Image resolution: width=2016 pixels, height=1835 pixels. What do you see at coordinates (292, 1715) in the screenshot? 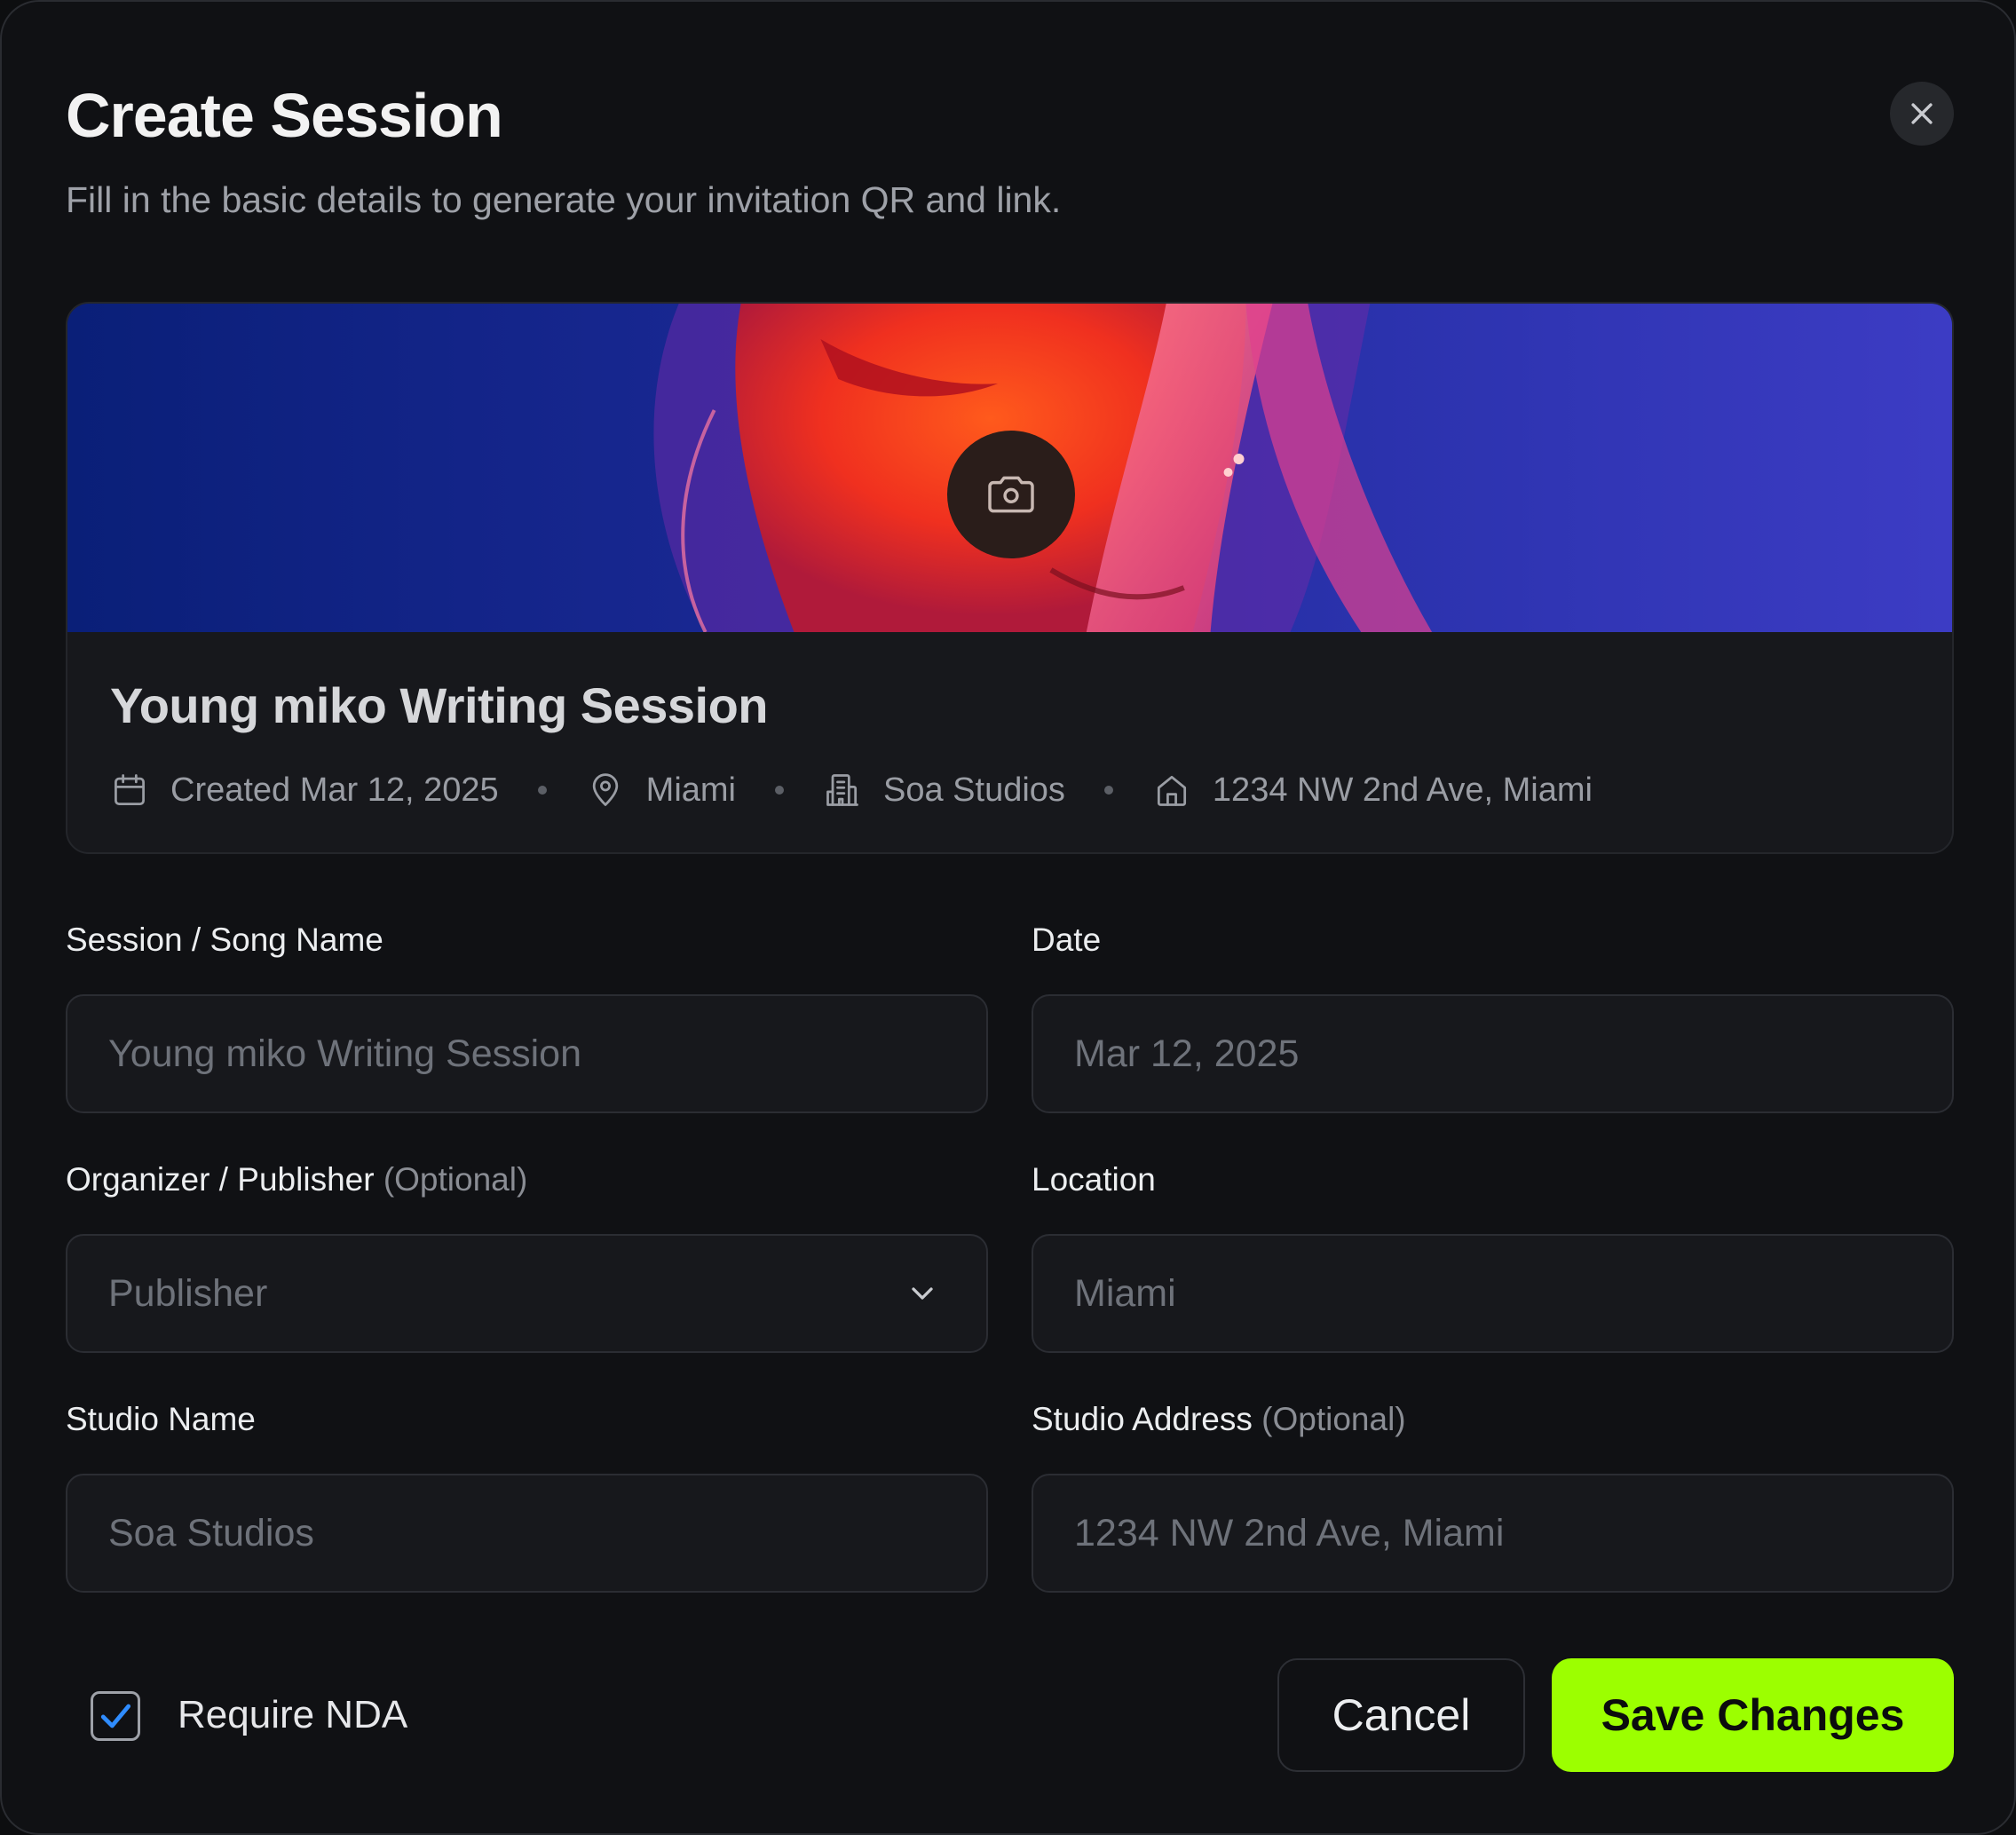
I see `nda-label: Require NDA` at bounding box center [292, 1715].